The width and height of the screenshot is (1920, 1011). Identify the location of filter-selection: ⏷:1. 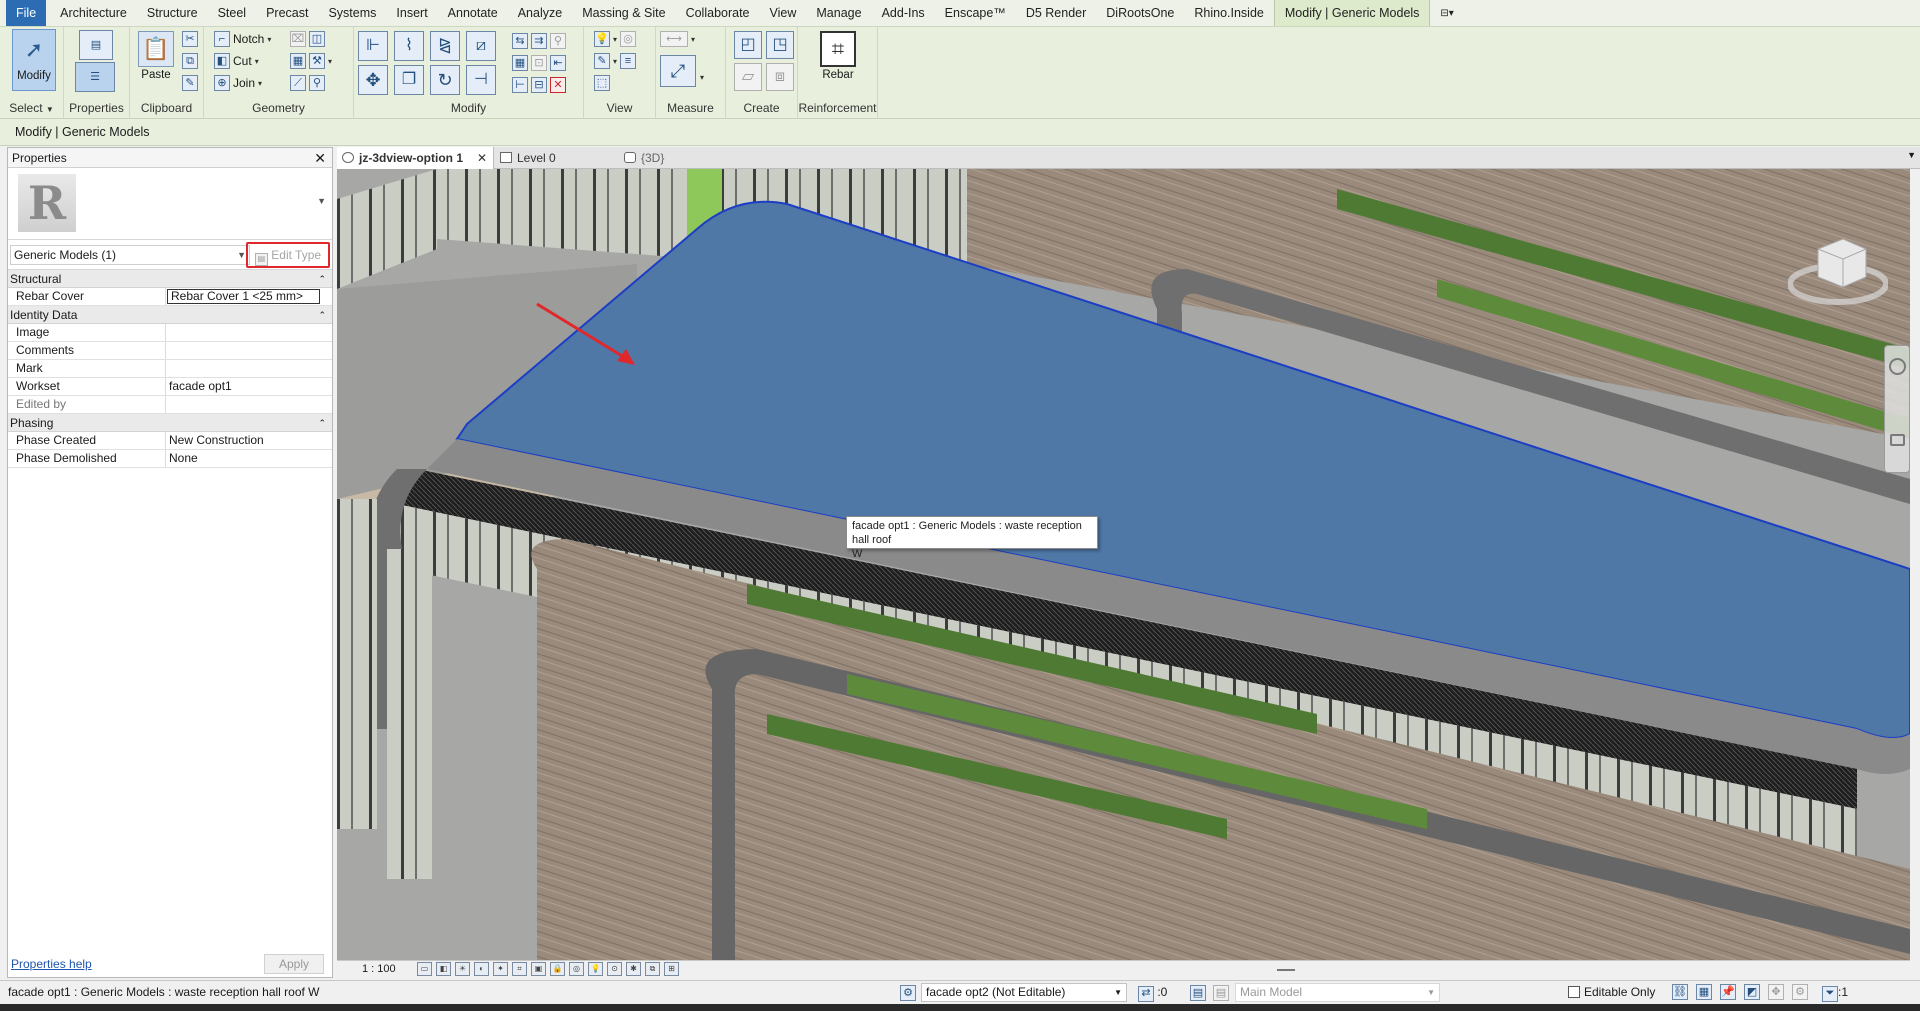
(1835, 992).